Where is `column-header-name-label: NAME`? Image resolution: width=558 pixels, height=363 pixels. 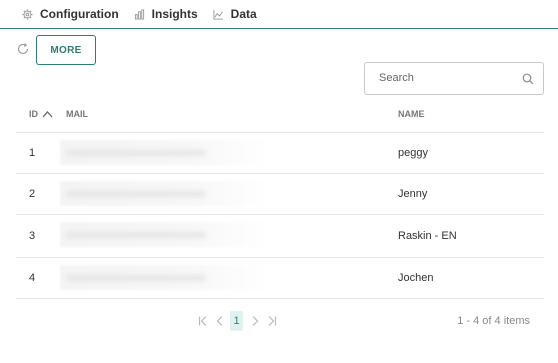
column-header-name-label: NAME is located at coordinates (411, 114).